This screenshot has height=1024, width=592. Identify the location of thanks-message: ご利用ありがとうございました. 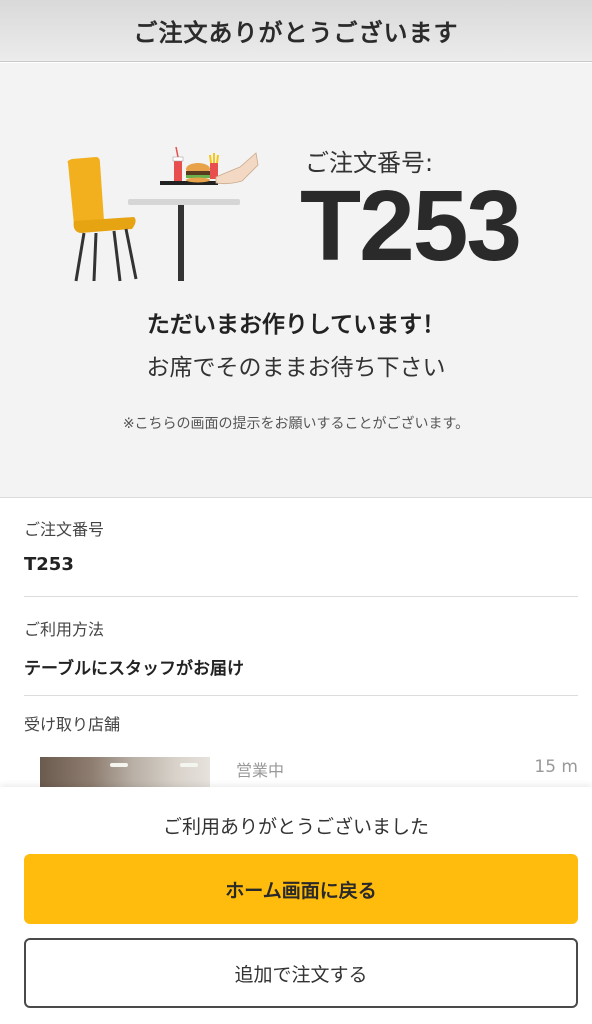
(295, 827).